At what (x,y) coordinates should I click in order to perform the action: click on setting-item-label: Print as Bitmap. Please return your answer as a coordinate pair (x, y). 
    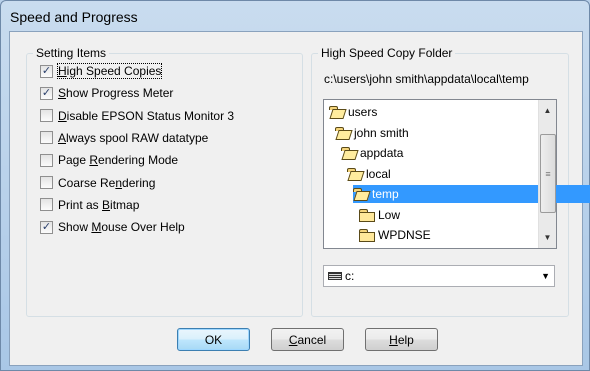
    Looking at the image, I should click on (98, 205).